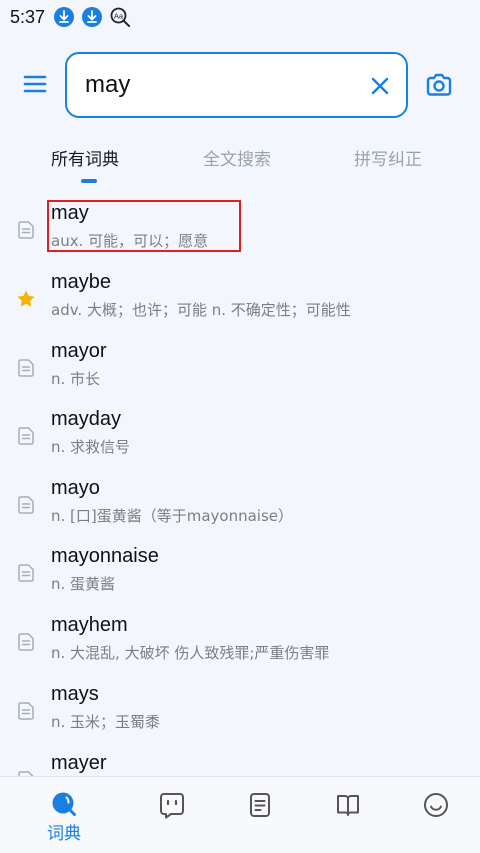  I want to click on list-item: mayo n. [口]蛋黄酱（等于mayonnaise）, so click(240, 505).